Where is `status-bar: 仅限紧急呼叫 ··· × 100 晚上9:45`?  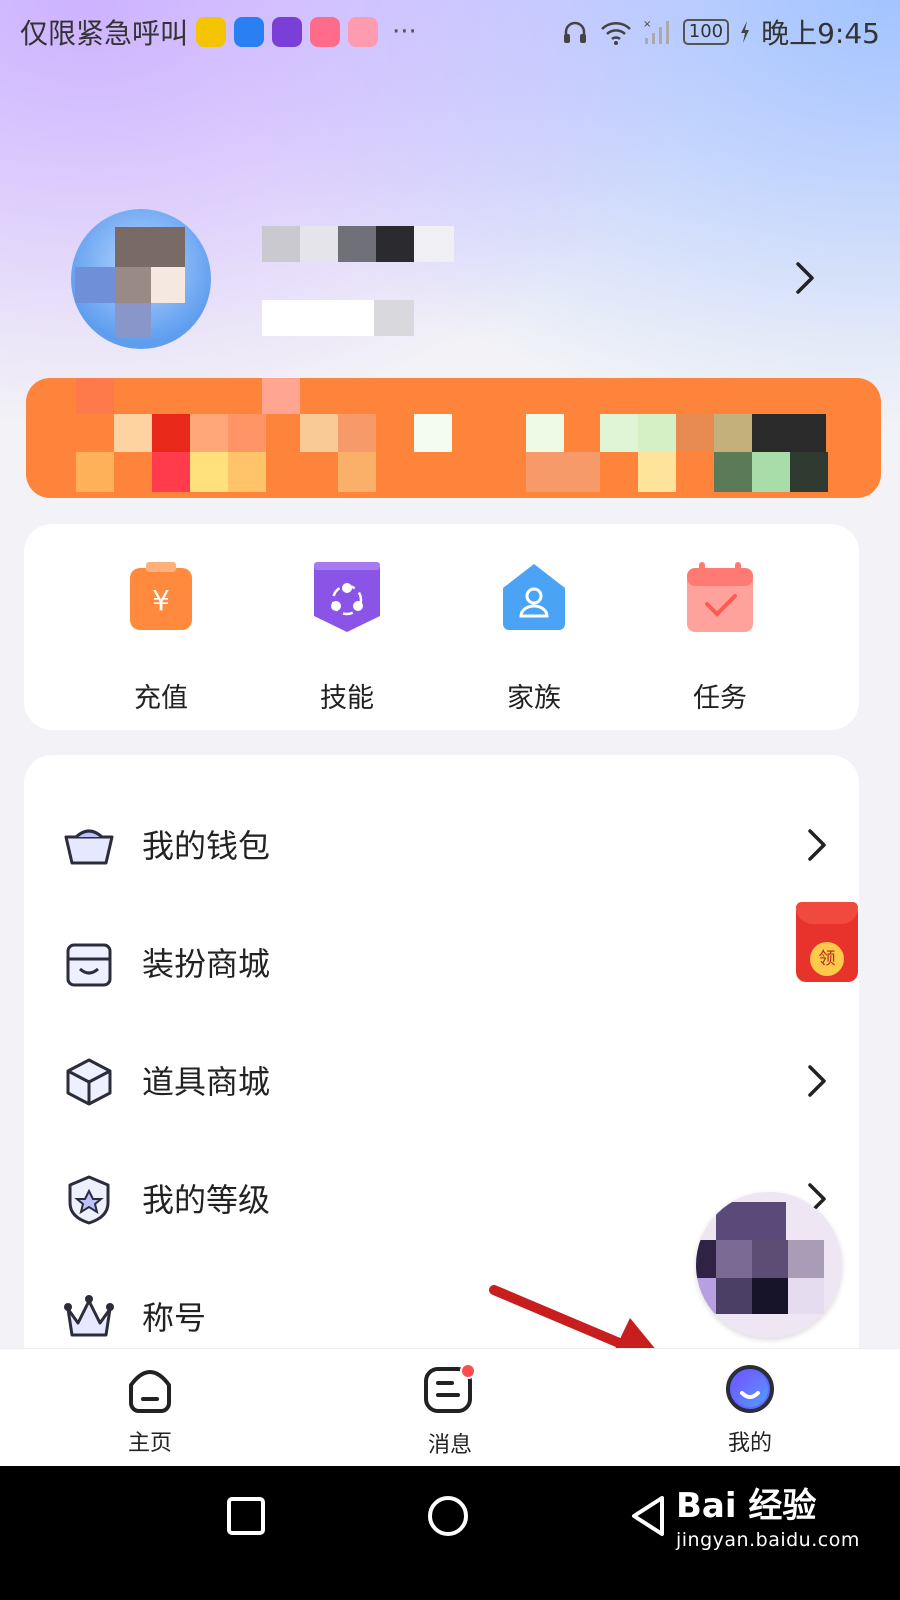
status-bar: 仅限紧急呼叫 ··· × 100 晚上9:45 is located at coordinates (450, 31).